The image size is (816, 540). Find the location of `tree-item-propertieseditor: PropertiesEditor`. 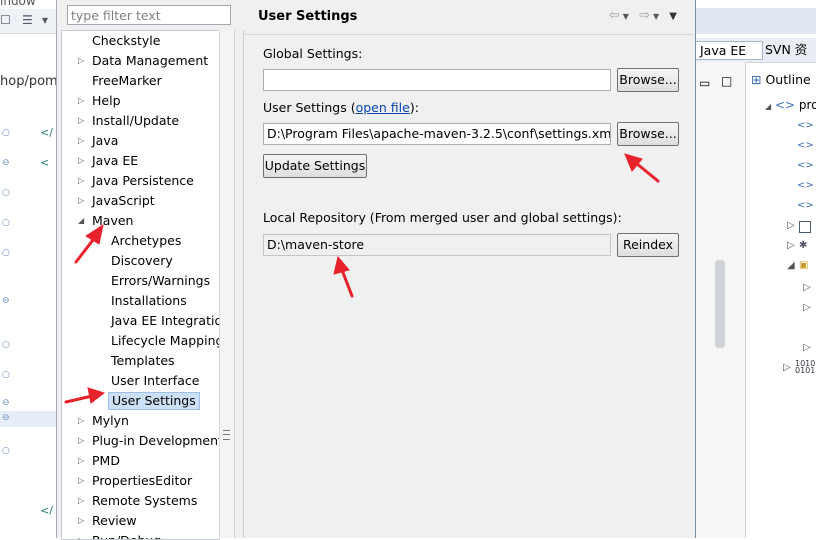

tree-item-propertieseditor: PropertiesEditor is located at coordinates (142, 481).